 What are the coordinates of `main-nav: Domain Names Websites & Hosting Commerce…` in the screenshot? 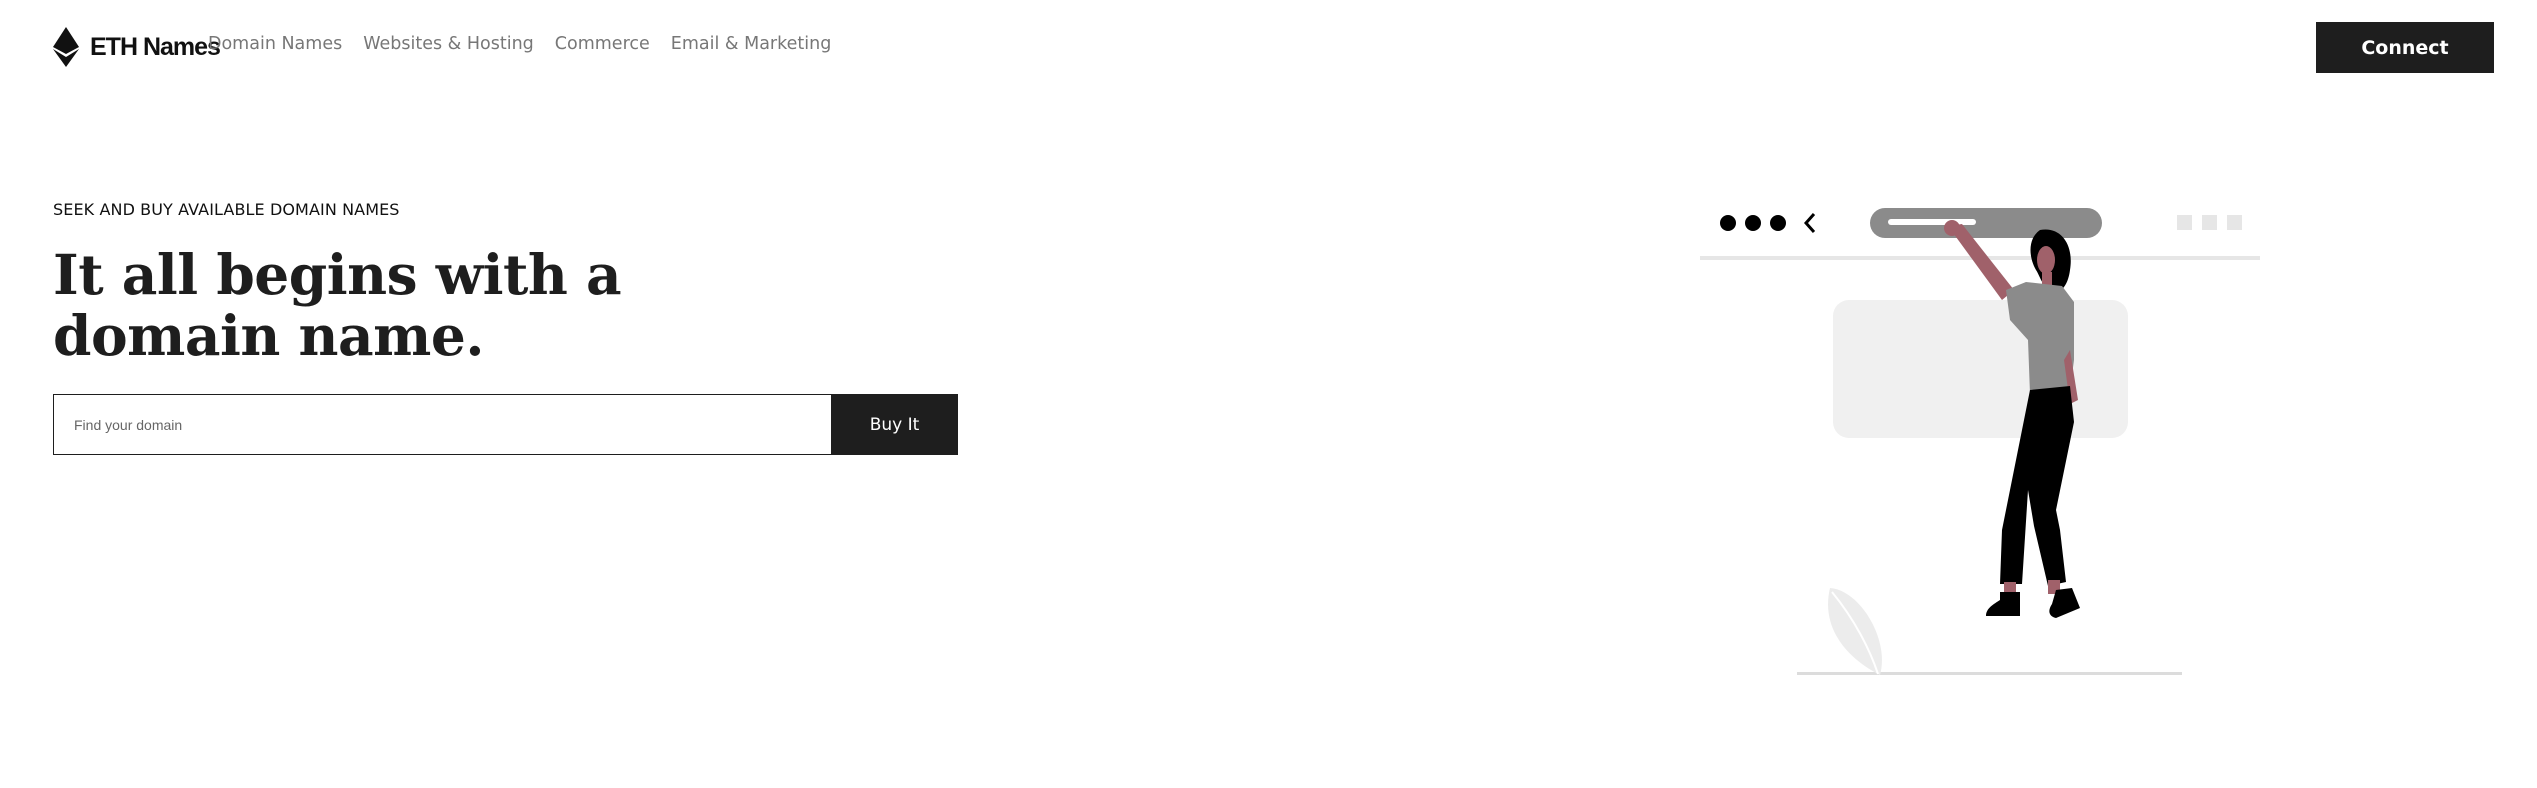 It's located at (519, 44).